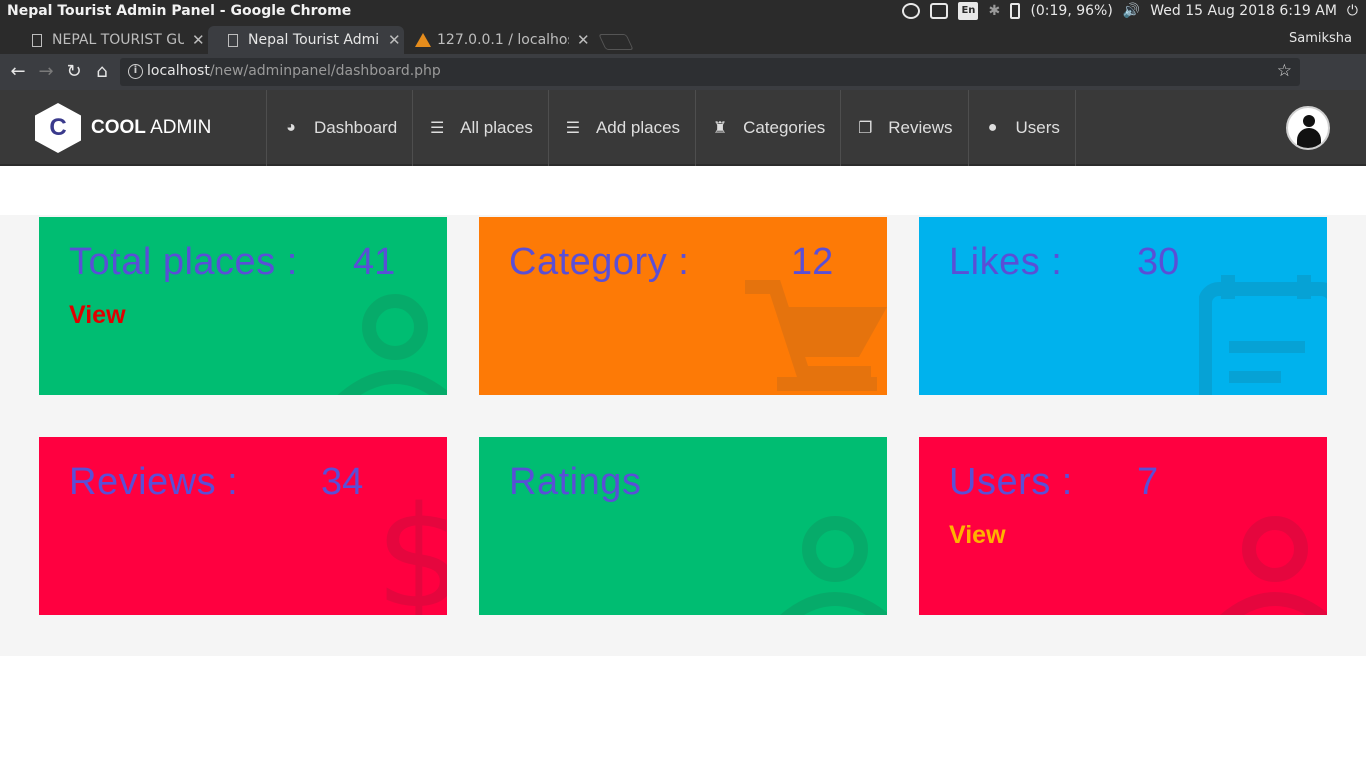 The height and width of the screenshot is (768, 1366). I want to click on avatar-body, so click(1309, 138).